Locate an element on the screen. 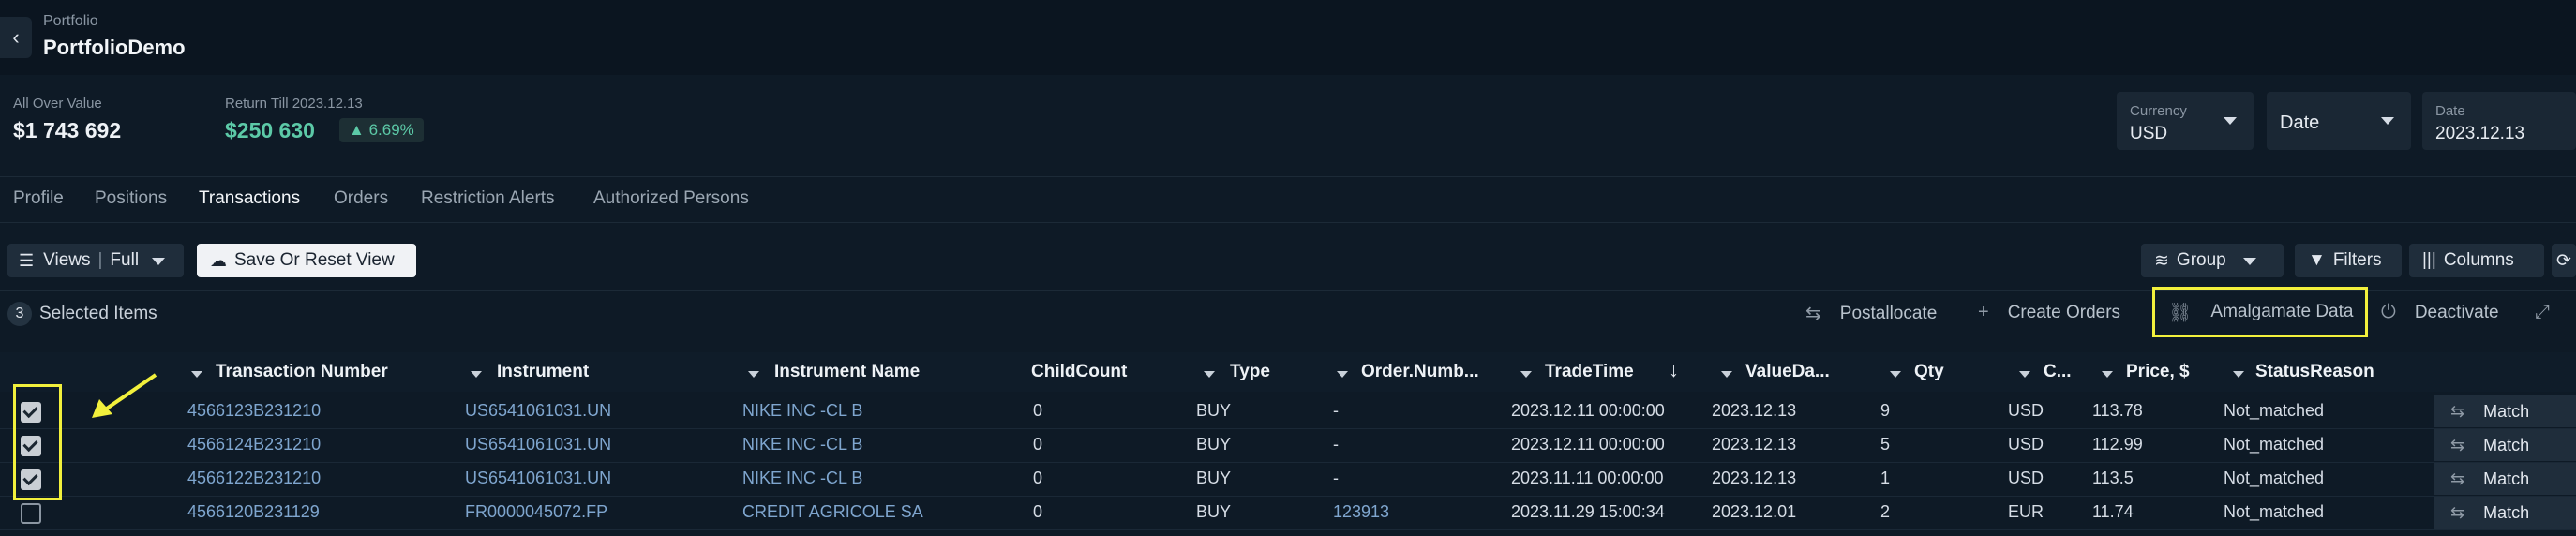 The width and height of the screenshot is (2576, 536). cell-instrument-name: CREDIT AGRICOLE SA is located at coordinates (833, 512).